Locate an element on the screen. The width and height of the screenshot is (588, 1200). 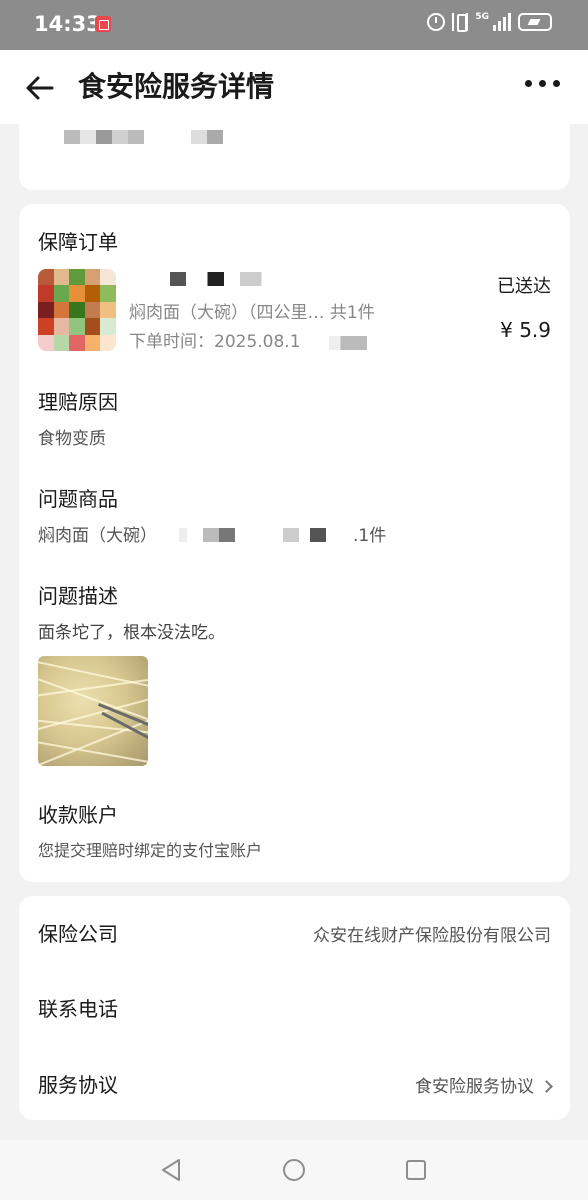
back-arrow-icon is located at coordinates (40, 88).